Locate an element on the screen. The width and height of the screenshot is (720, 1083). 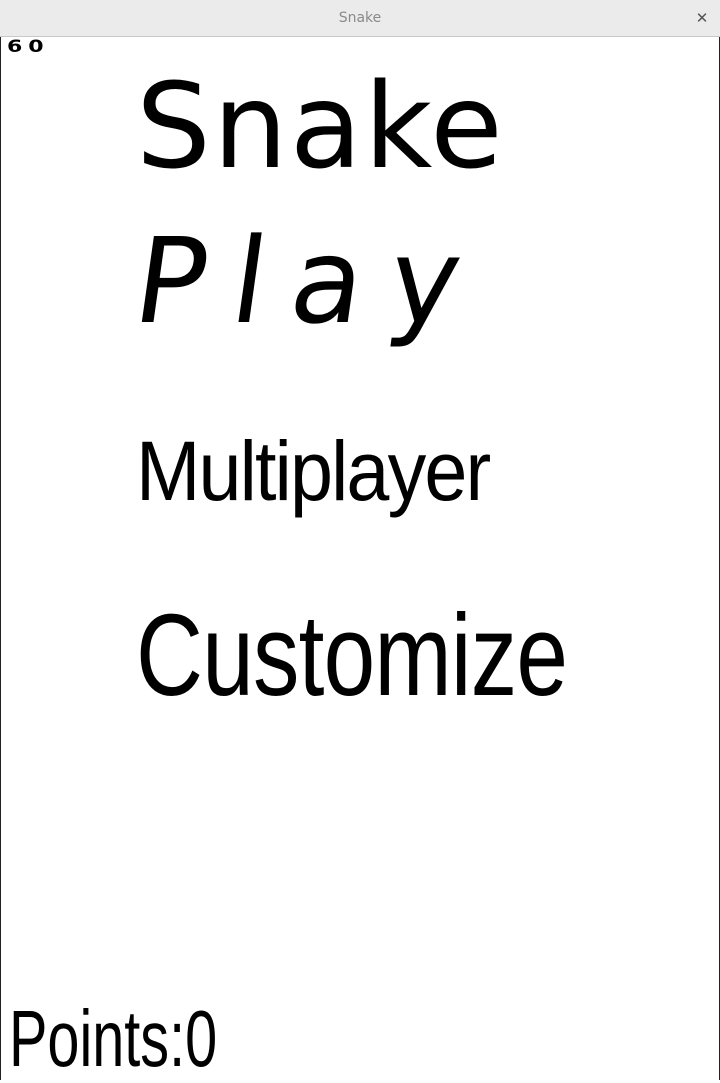
fps-counter: 60 is located at coordinates (28, 47).